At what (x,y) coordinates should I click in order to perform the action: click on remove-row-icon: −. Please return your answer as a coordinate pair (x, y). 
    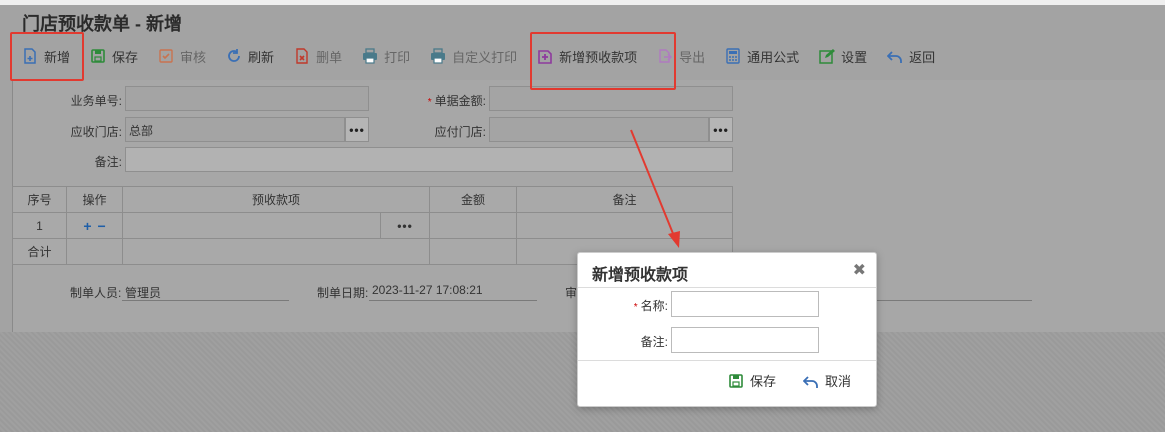
    Looking at the image, I should click on (102, 226).